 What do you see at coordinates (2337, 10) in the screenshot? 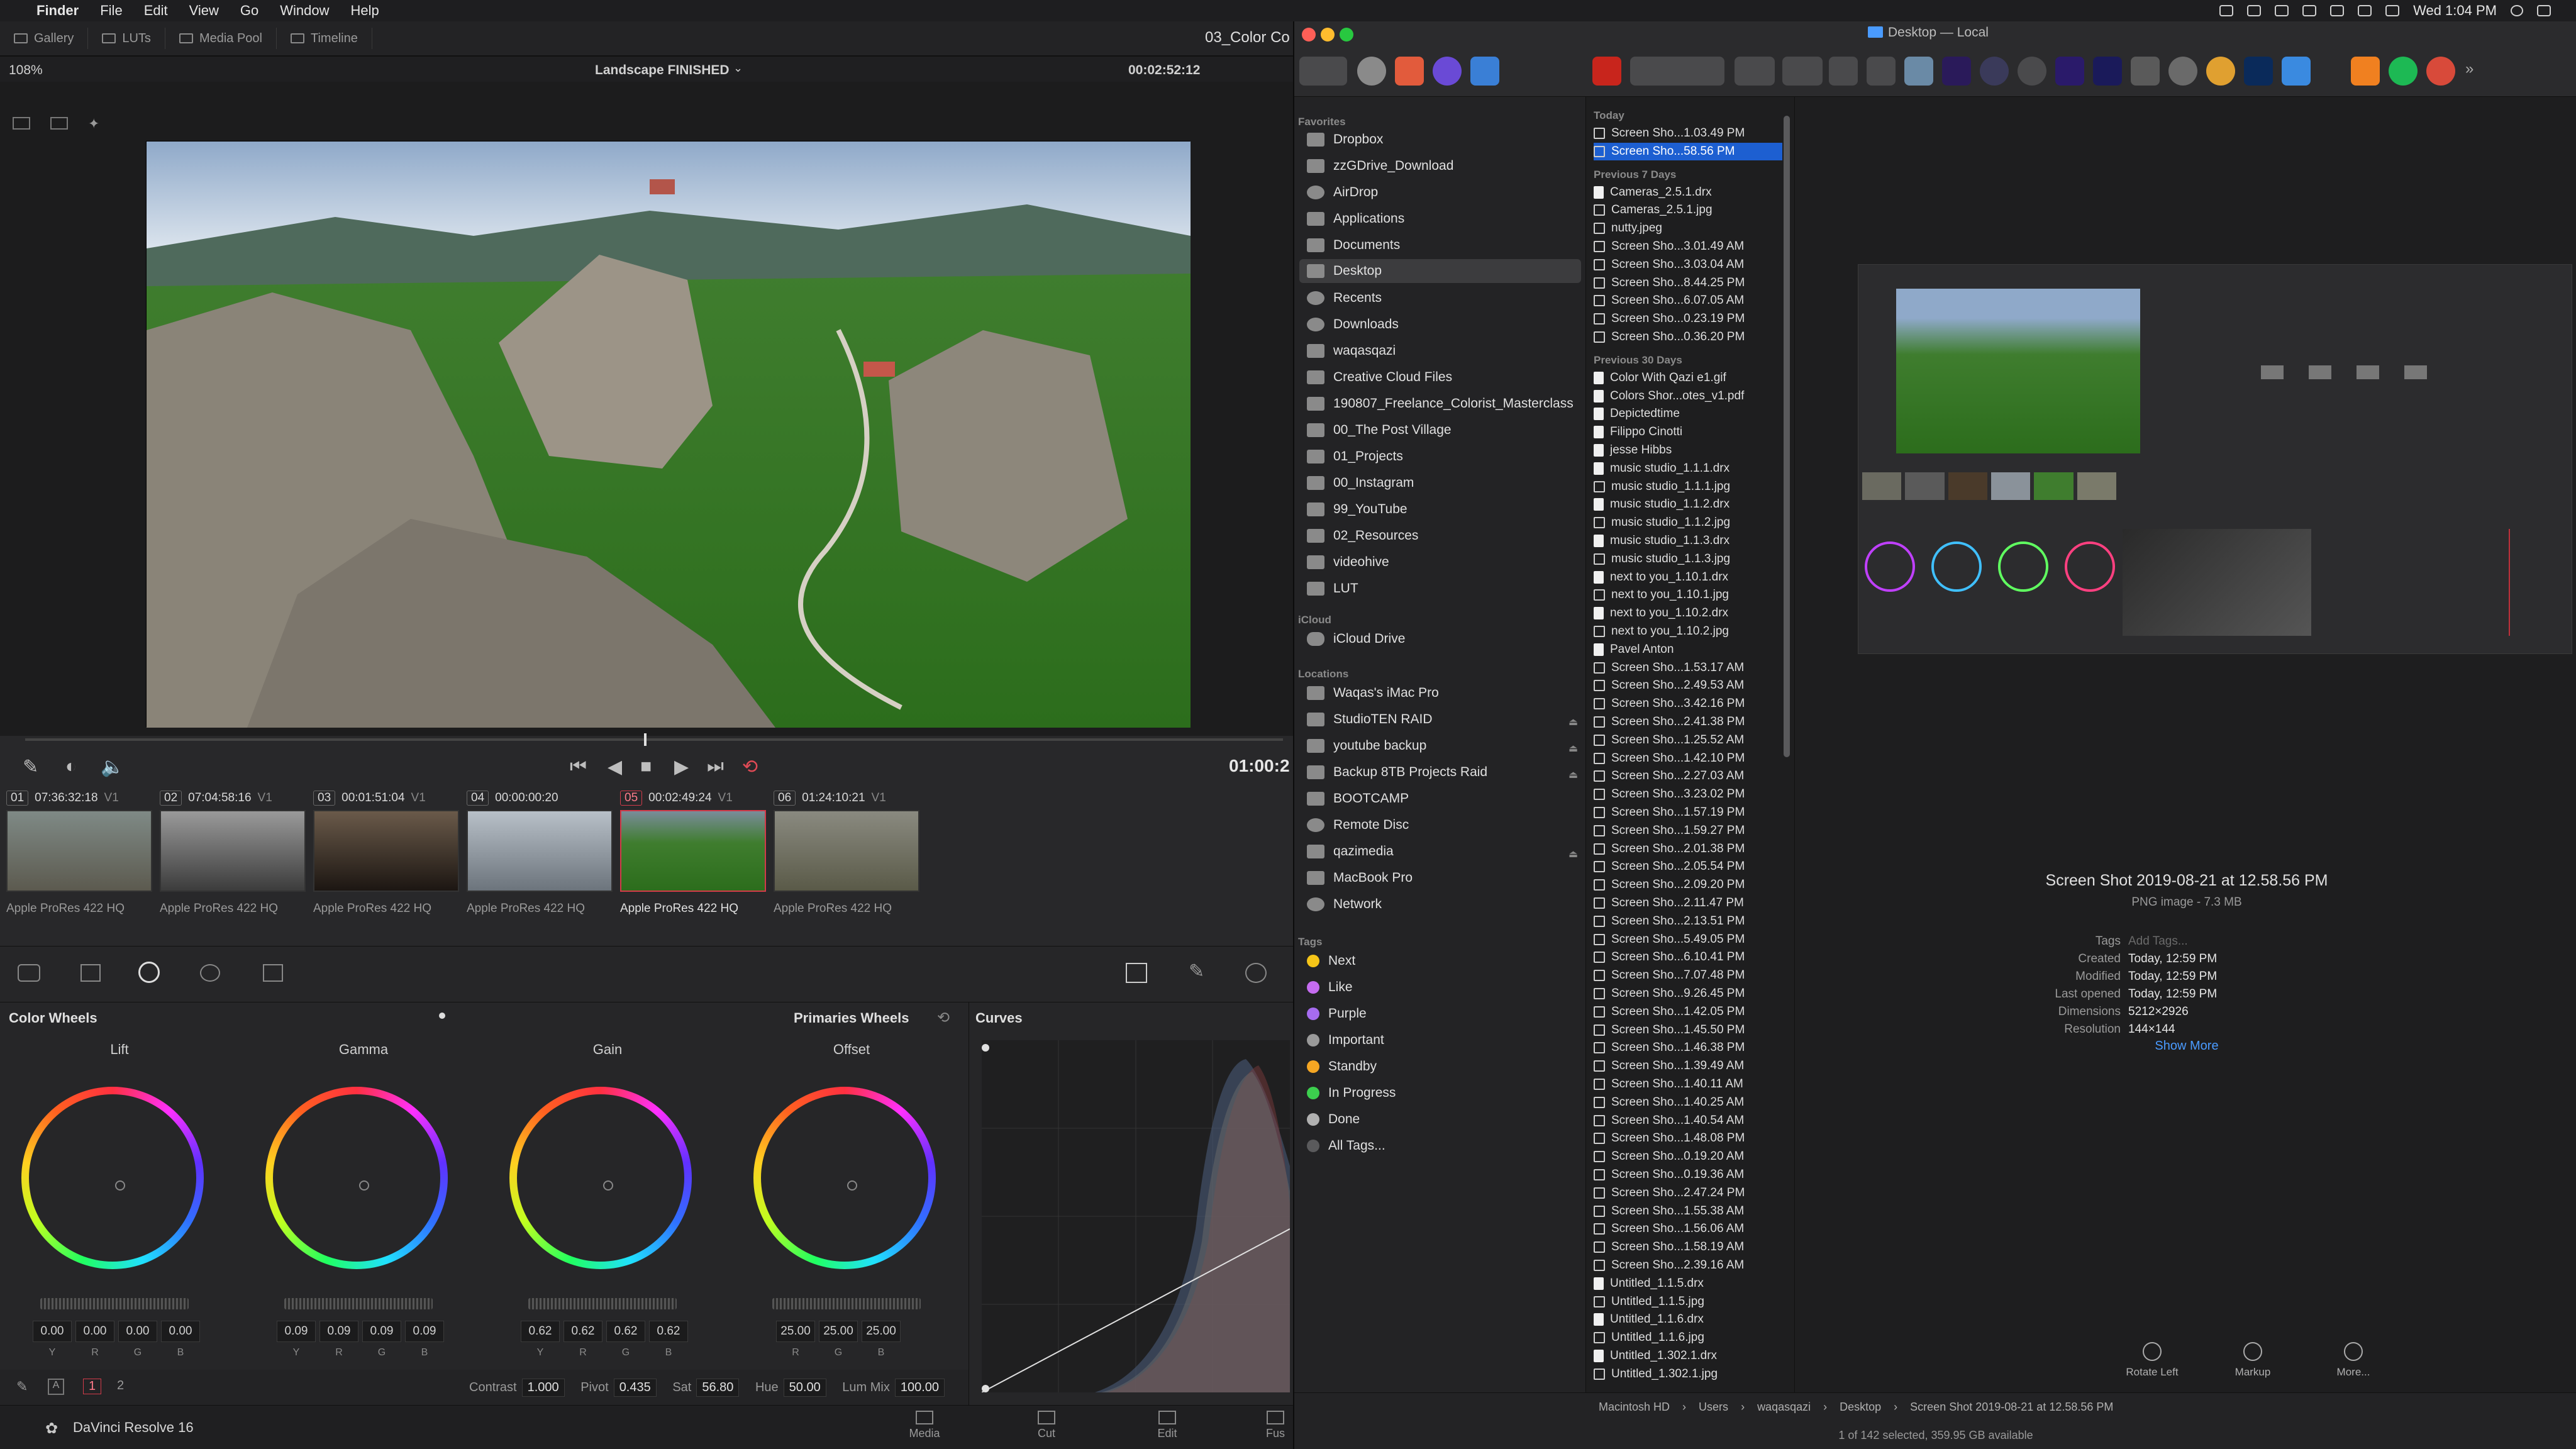
I see `wifi-icon` at bounding box center [2337, 10].